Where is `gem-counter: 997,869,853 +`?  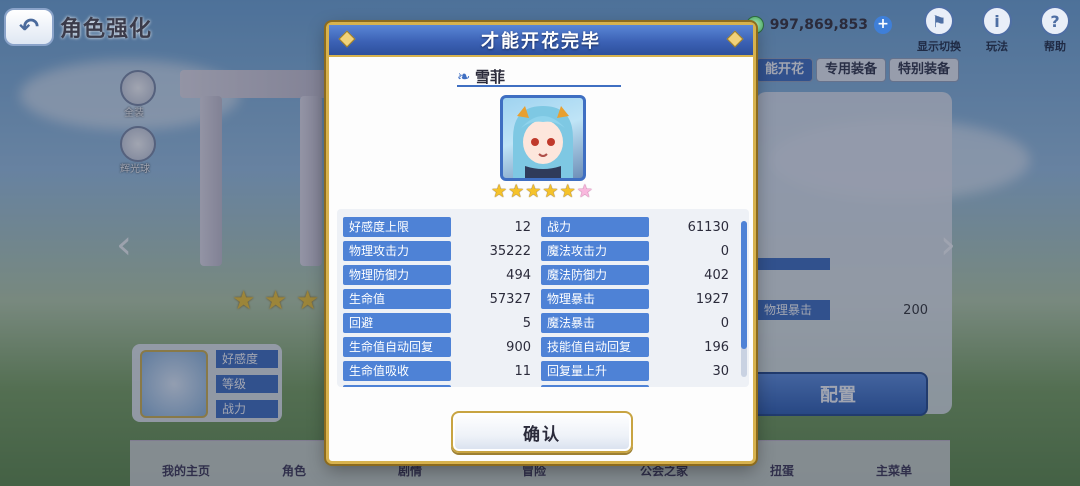
gem-counter: 997,869,853 + is located at coordinates (818, 25).